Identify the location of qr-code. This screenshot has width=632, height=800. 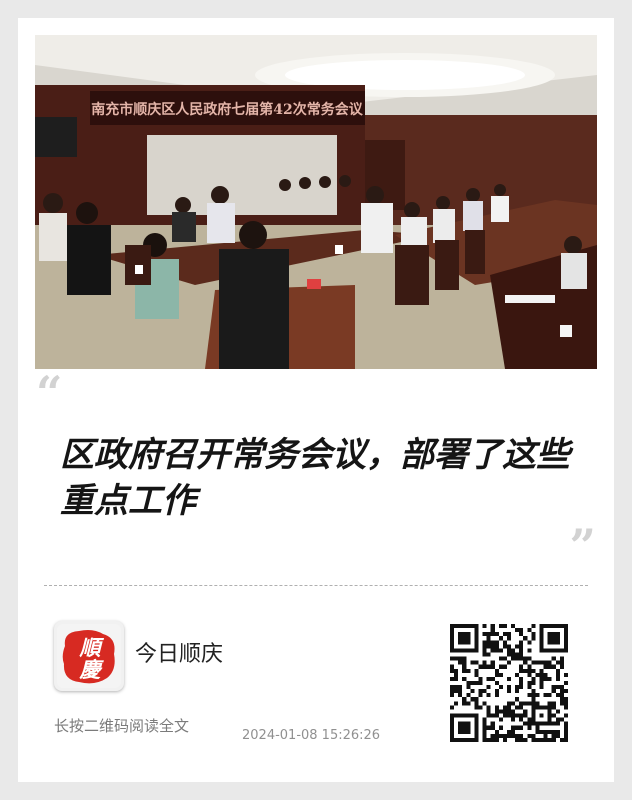
(509, 683).